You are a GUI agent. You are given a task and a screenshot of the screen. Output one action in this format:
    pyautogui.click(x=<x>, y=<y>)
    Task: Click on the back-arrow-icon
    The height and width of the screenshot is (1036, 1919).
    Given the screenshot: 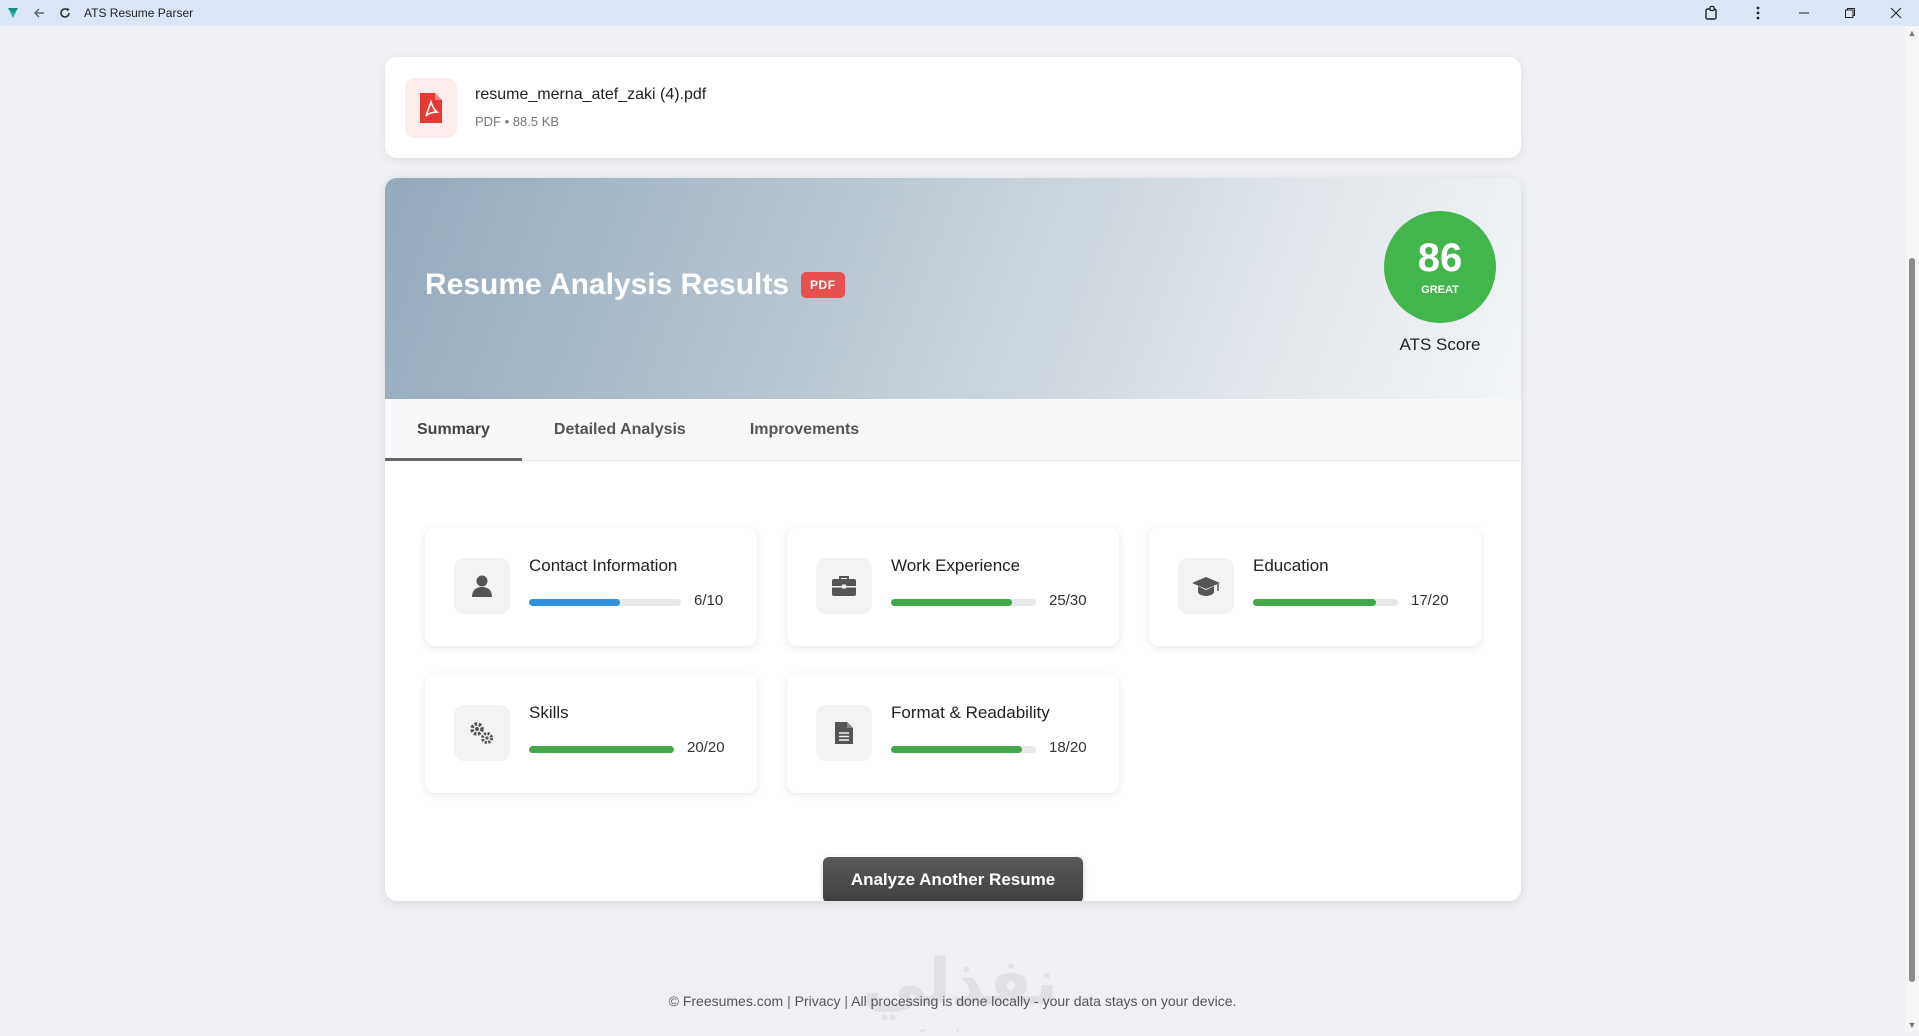 What is the action you would take?
    pyautogui.click(x=39, y=13)
    